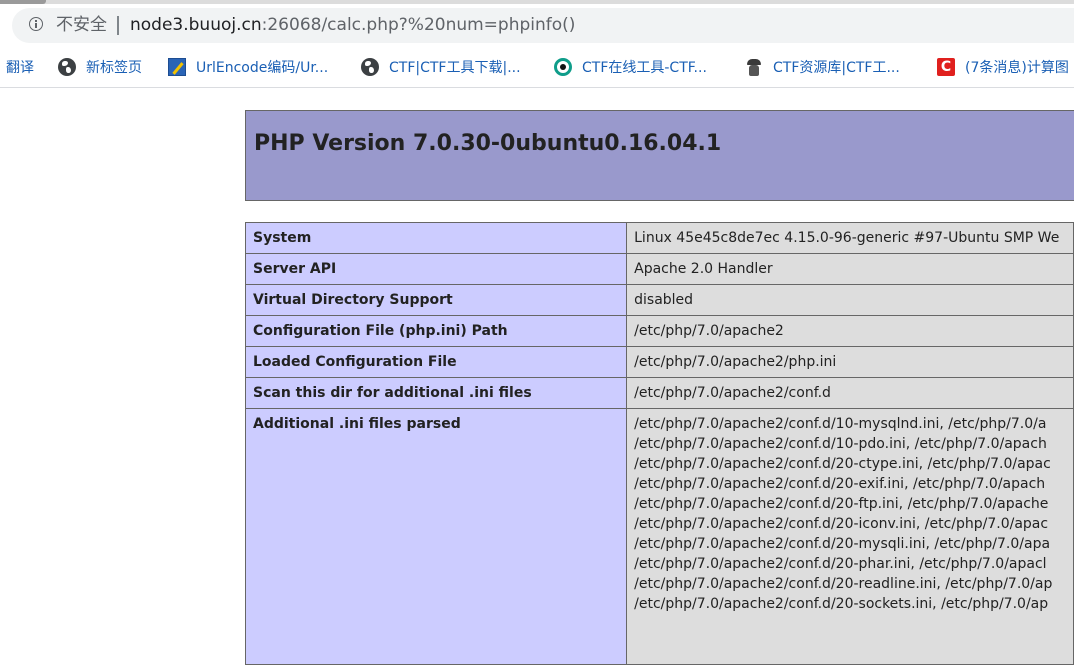  I want to click on page-title: PHP Version 7.0.30-0ubuntu0.16.04.1, so click(488, 143).